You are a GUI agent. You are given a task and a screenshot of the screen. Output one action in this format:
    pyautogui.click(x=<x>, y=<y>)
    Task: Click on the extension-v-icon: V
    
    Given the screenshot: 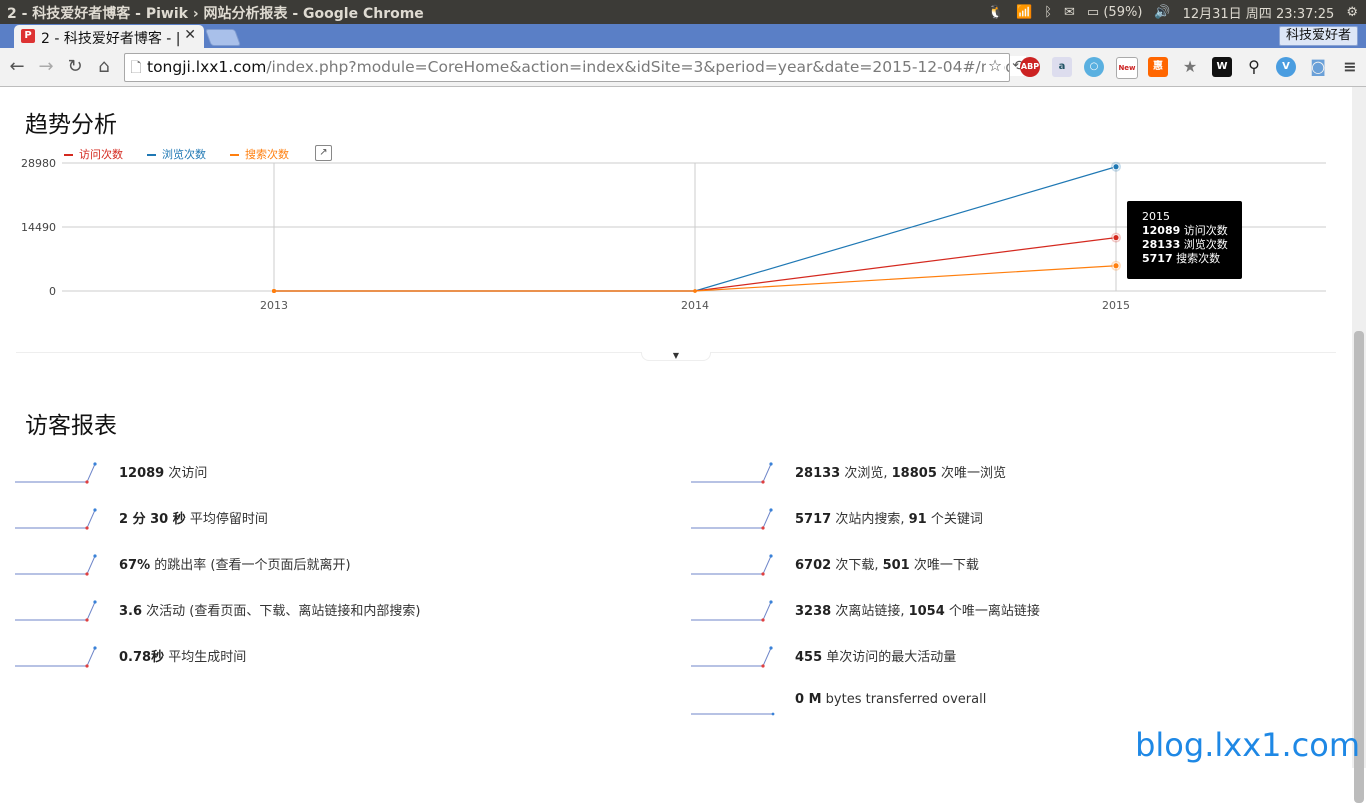 What is the action you would take?
    pyautogui.click(x=1286, y=67)
    